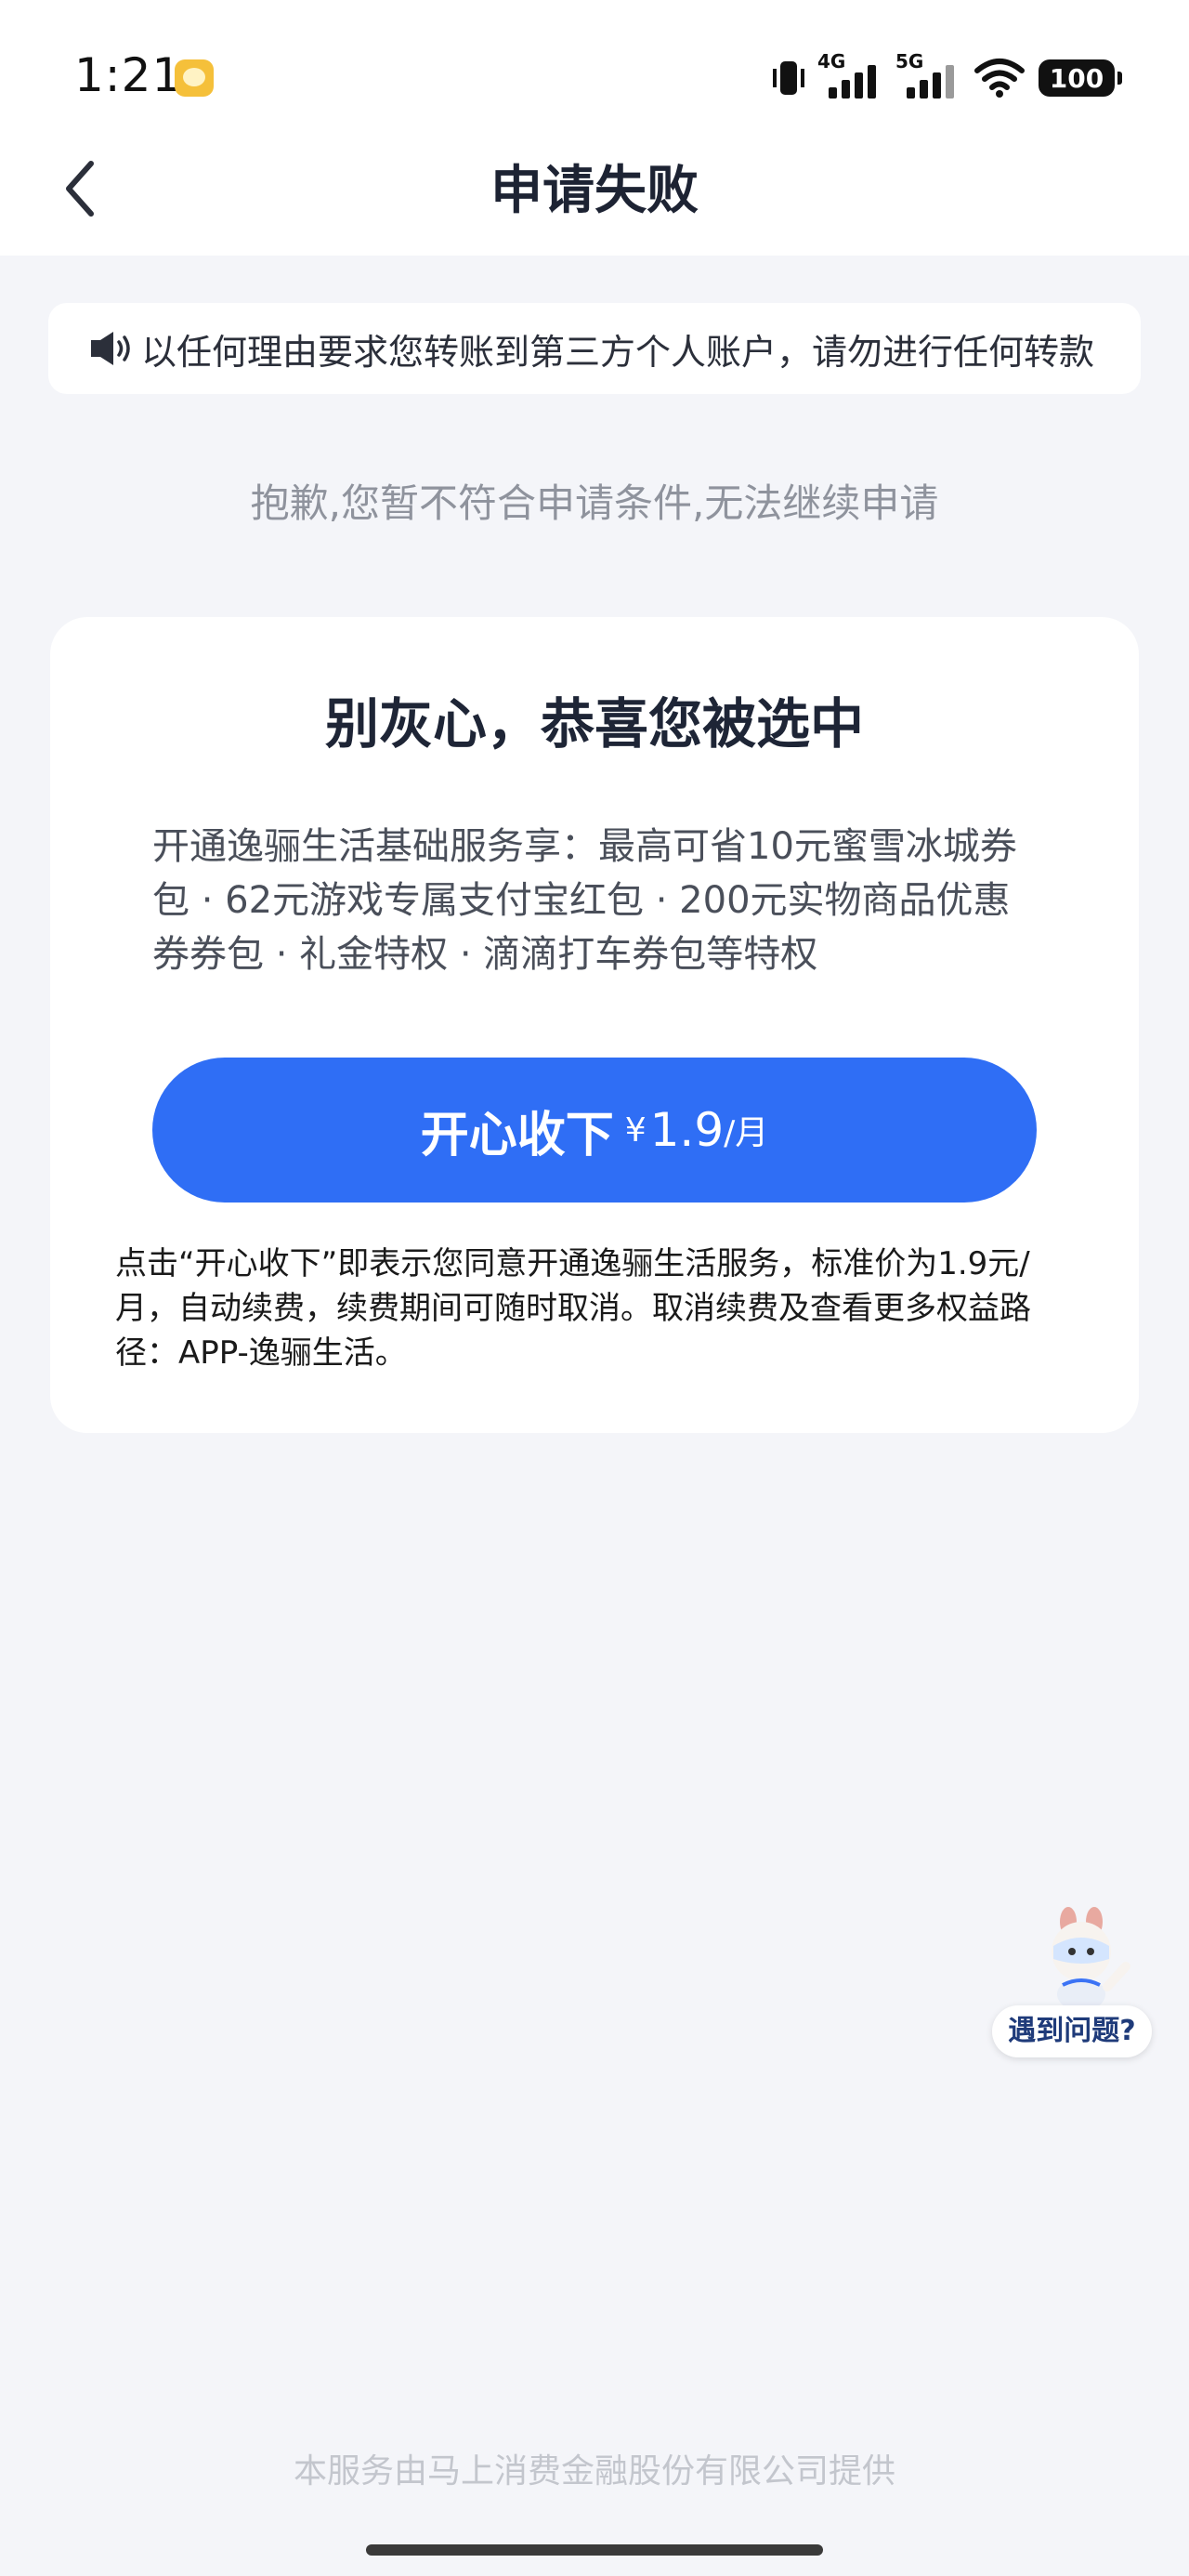 The width and height of the screenshot is (1189, 2576). Describe the element at coordinates (594, 2550) in the screenshot. I see `home-indicator` at that location.